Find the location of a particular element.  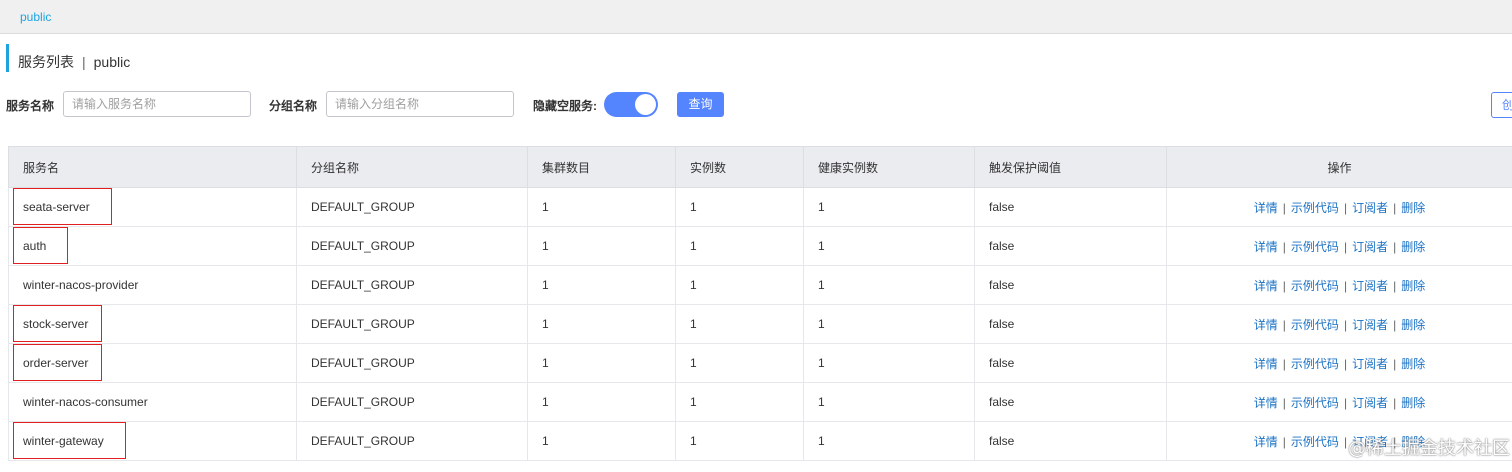

watermark: @稀土掘金技术社区 is located at coordinates (1429, 448).